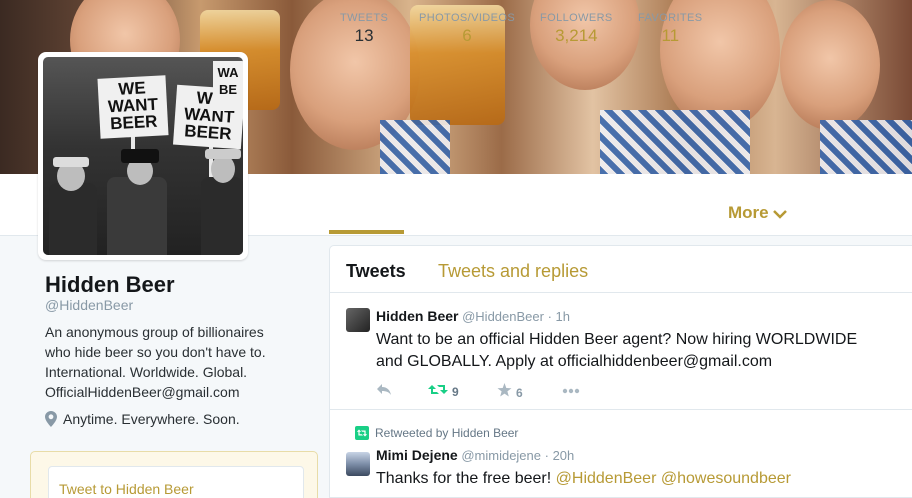 This screenshot has width=912, height=498. I want to click on tweet-text-plain: Thanks for the free beer!, so click(466, 478).